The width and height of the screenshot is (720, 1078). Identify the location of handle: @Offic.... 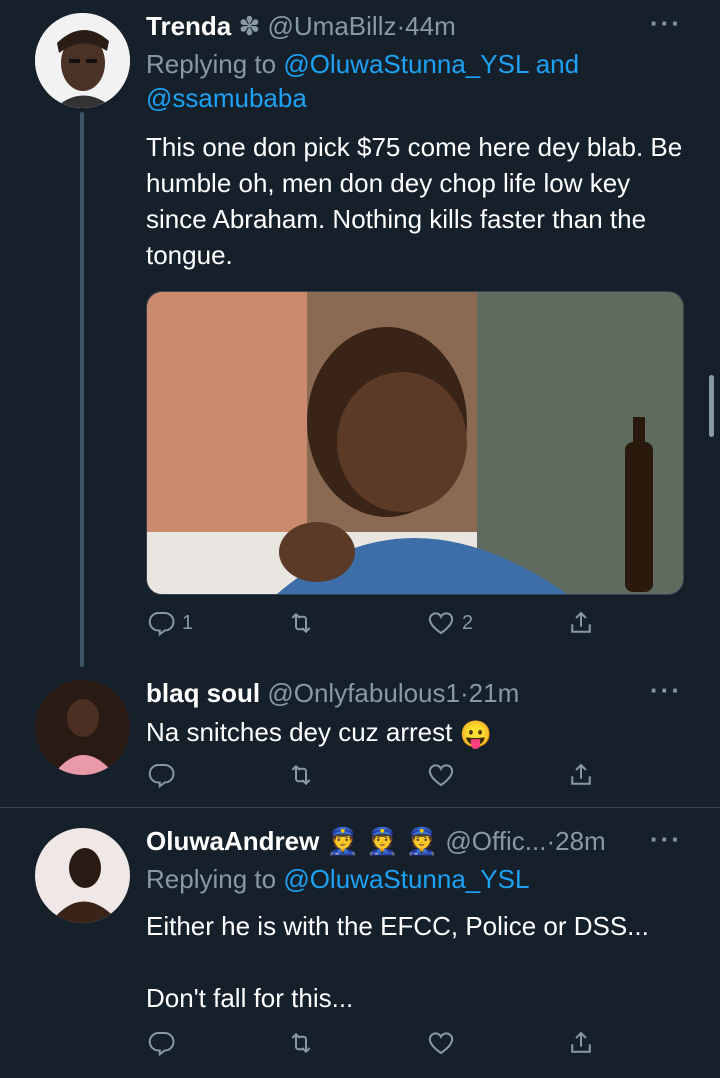
(495, 841).